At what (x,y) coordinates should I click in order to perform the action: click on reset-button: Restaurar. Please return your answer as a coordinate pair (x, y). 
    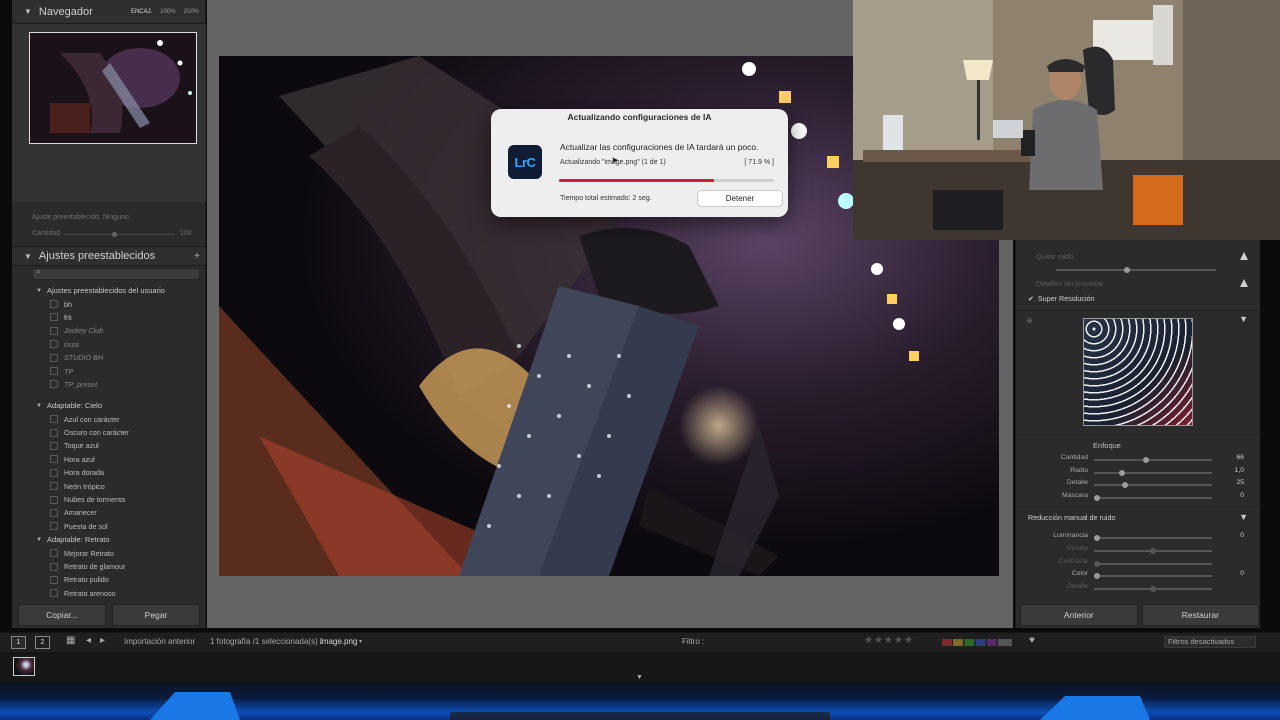
    Looking at the image, I should click on (1200, 615).